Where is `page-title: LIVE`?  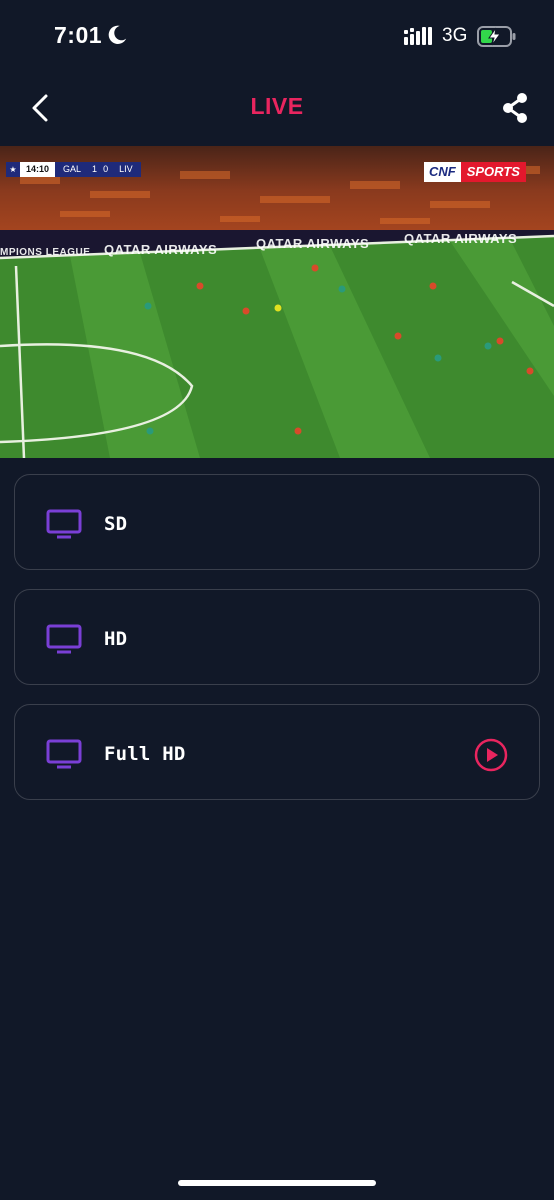
page-title: LIVE is located at coordinates (277, 106).